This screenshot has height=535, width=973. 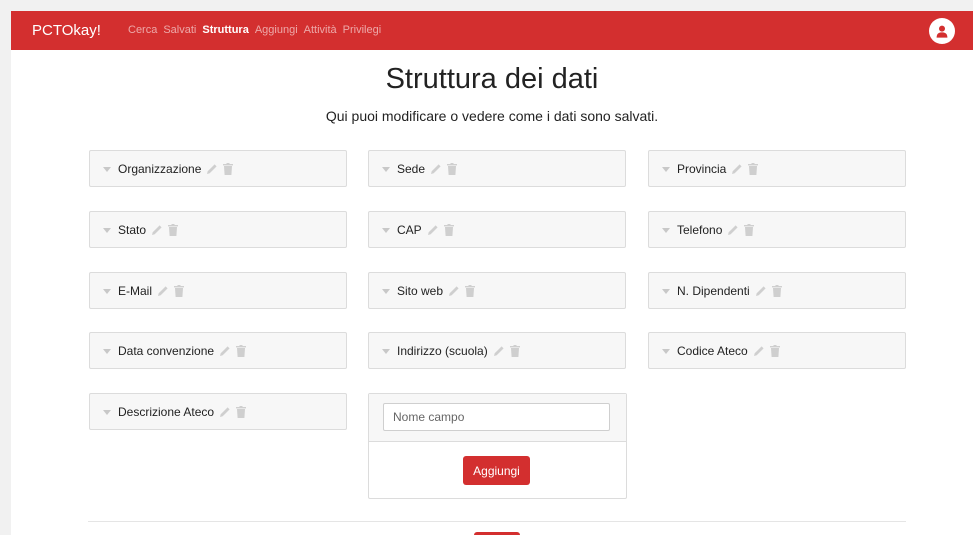 I want to click on field-header: Descrizione Ateco, so click(x=175, y=411).